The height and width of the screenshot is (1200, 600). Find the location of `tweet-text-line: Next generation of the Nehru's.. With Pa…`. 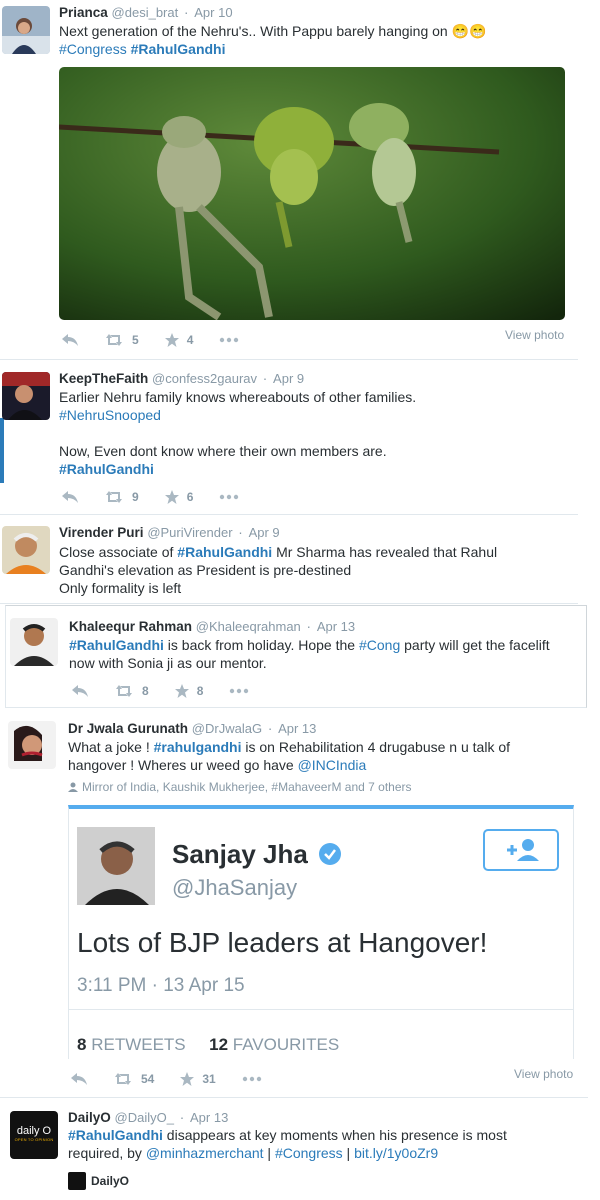

tweet-text-line: Next generation of the Nehru's.. With Pa… is located at coordinates (273, 31).